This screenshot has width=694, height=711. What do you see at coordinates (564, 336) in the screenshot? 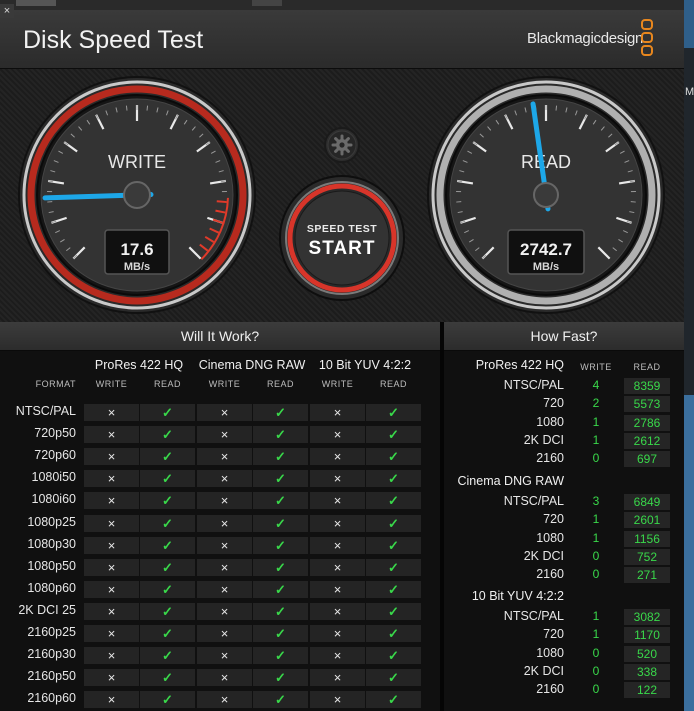
I see `how-fast-title: How Fast?` at bounding box center [564, 336].